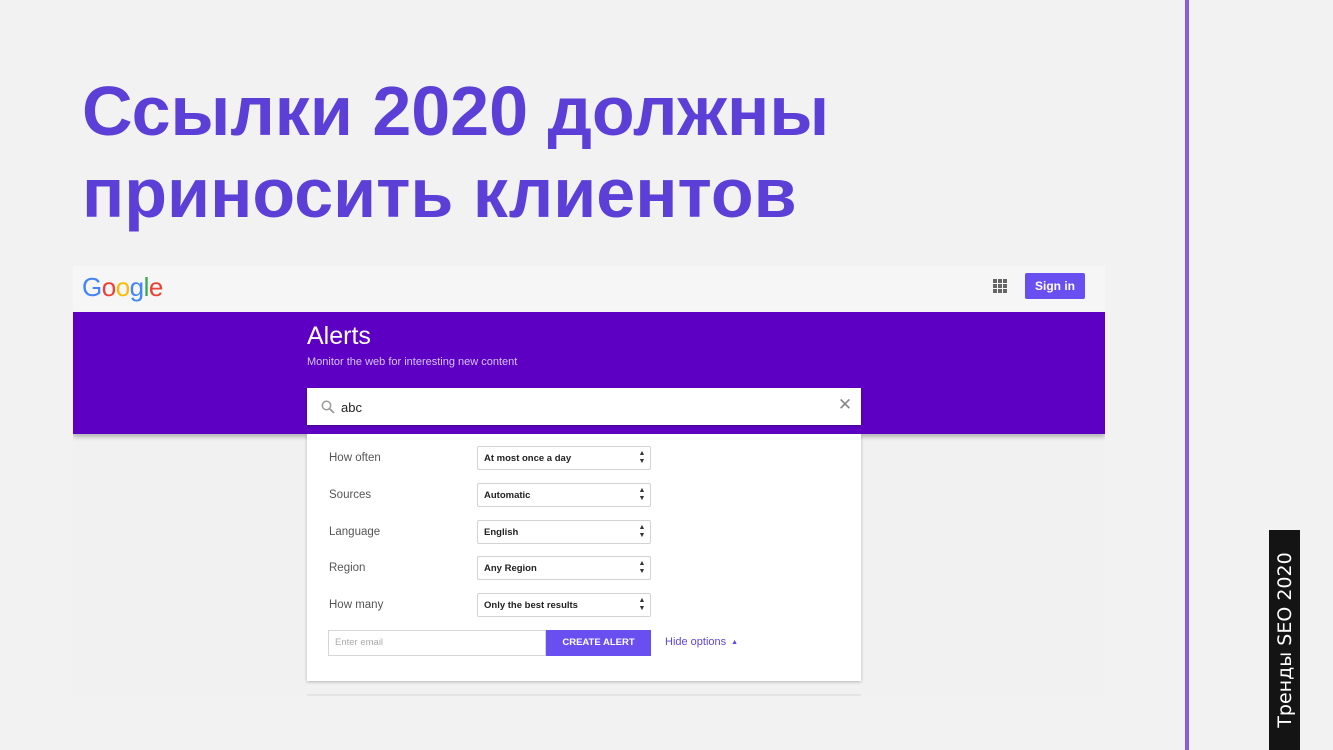 This screenshot has height=750, width=1333. I want to click on option-row-how-many: How many Only the best results ▲ ▼, so click(584, 606).